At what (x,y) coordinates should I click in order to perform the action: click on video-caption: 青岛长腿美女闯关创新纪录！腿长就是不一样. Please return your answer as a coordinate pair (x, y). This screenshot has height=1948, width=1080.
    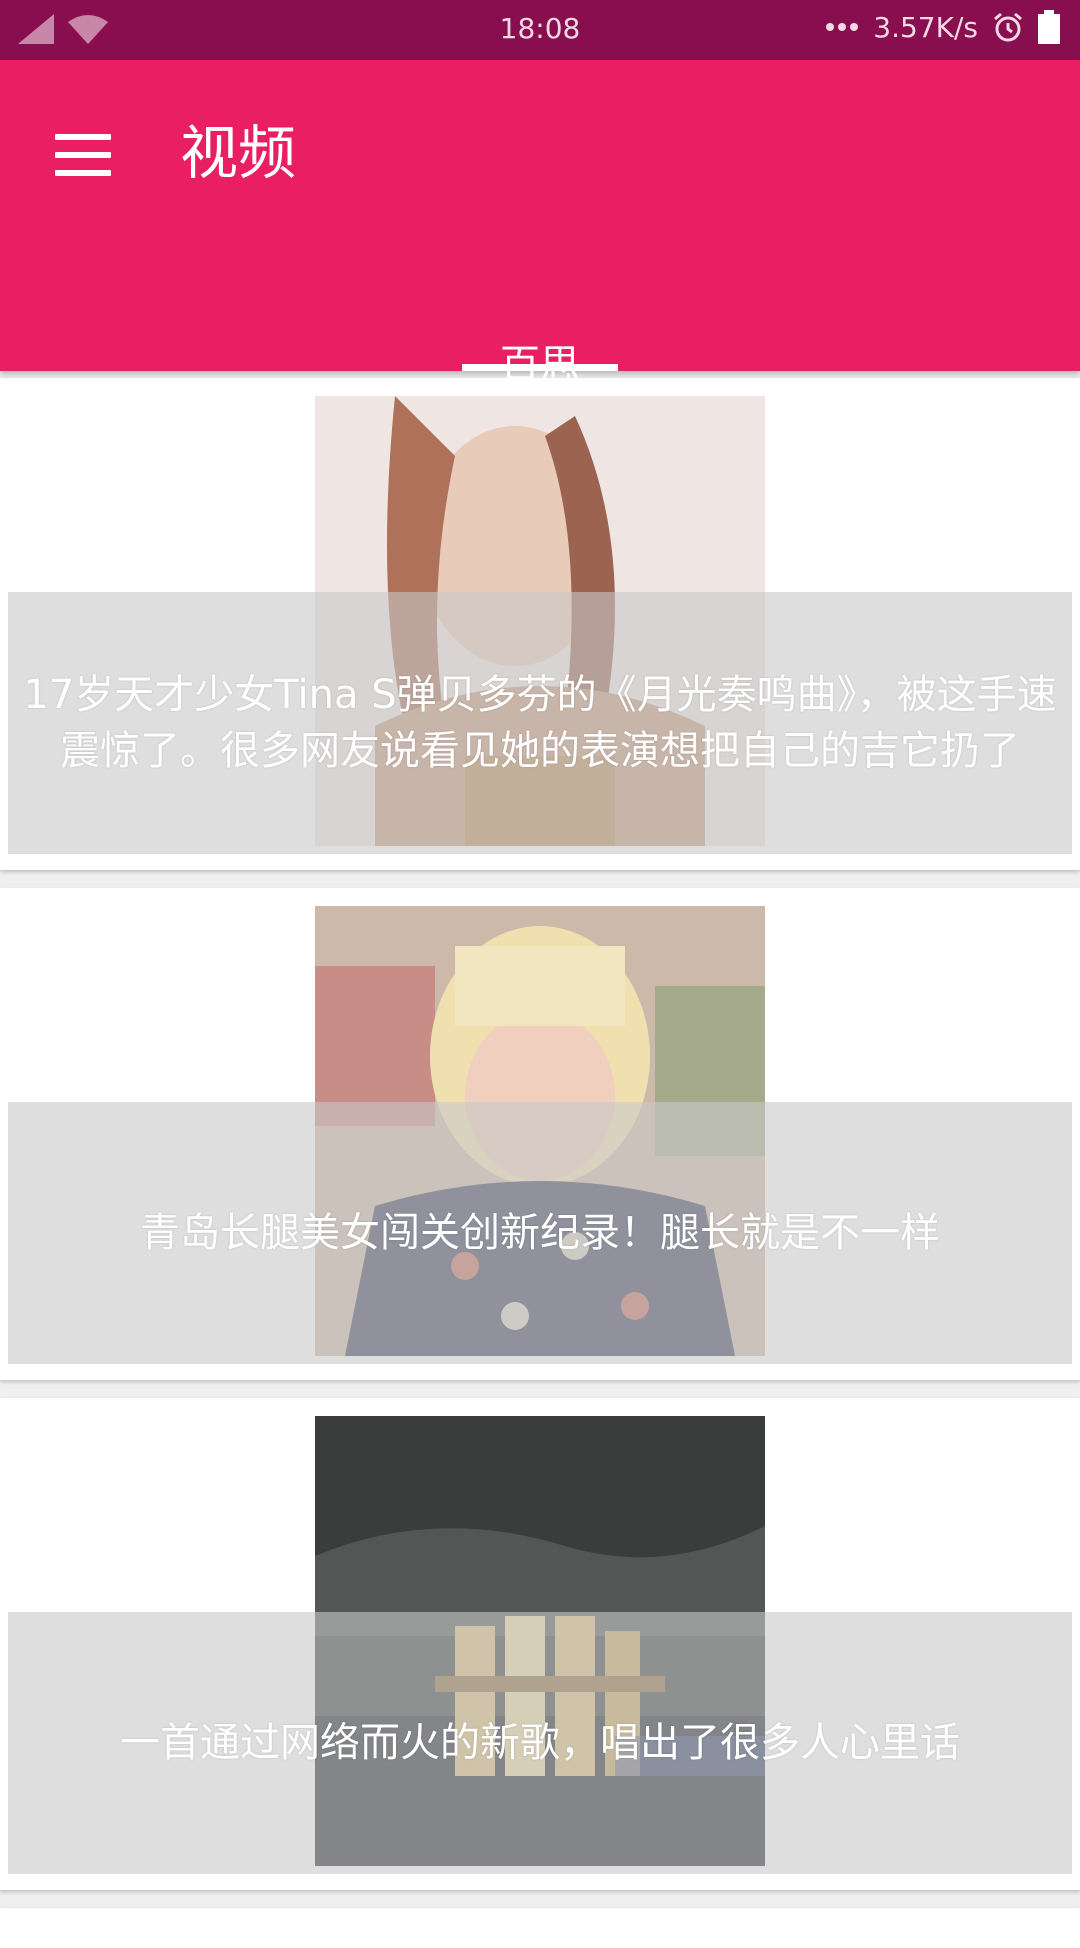
    Looking at the image, I should click on (540, 1233).